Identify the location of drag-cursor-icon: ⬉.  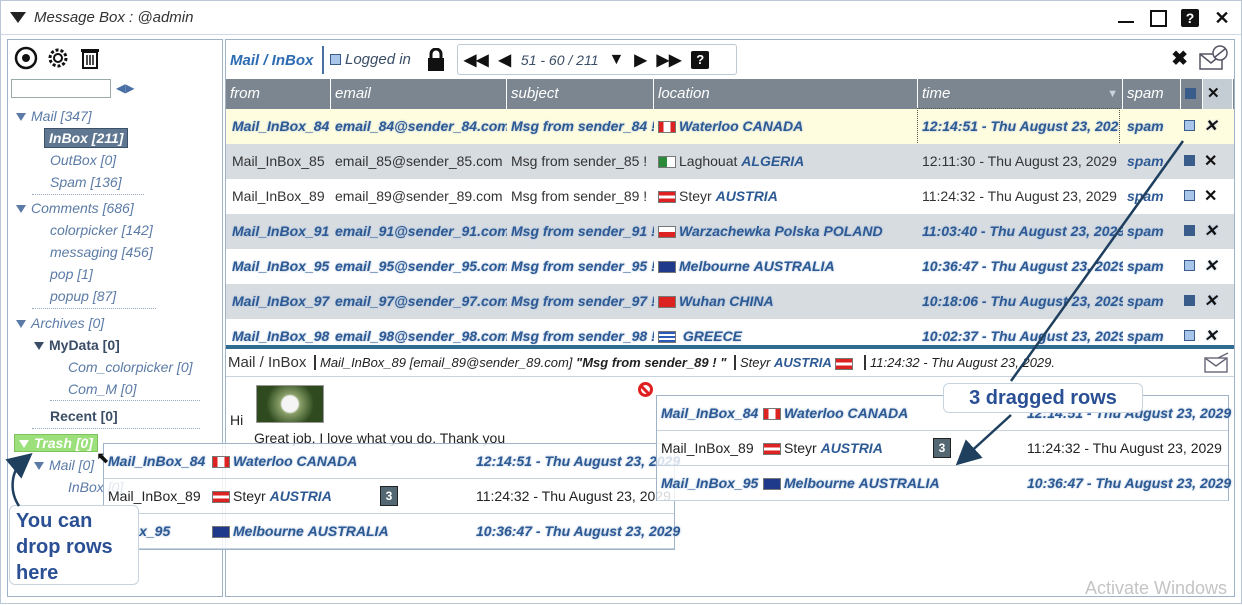
(103, 458).